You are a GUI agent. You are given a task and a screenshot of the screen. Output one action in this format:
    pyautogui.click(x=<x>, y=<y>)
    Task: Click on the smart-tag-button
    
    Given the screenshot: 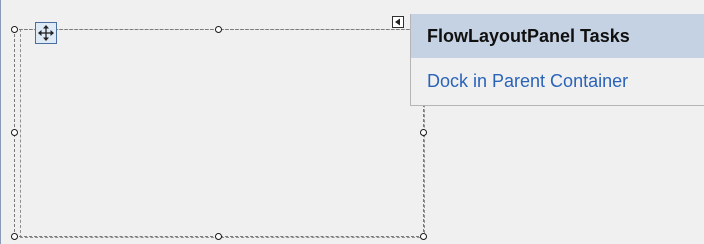 What is the action you would take?
    pyautogui.click(x=398, y=22)
    